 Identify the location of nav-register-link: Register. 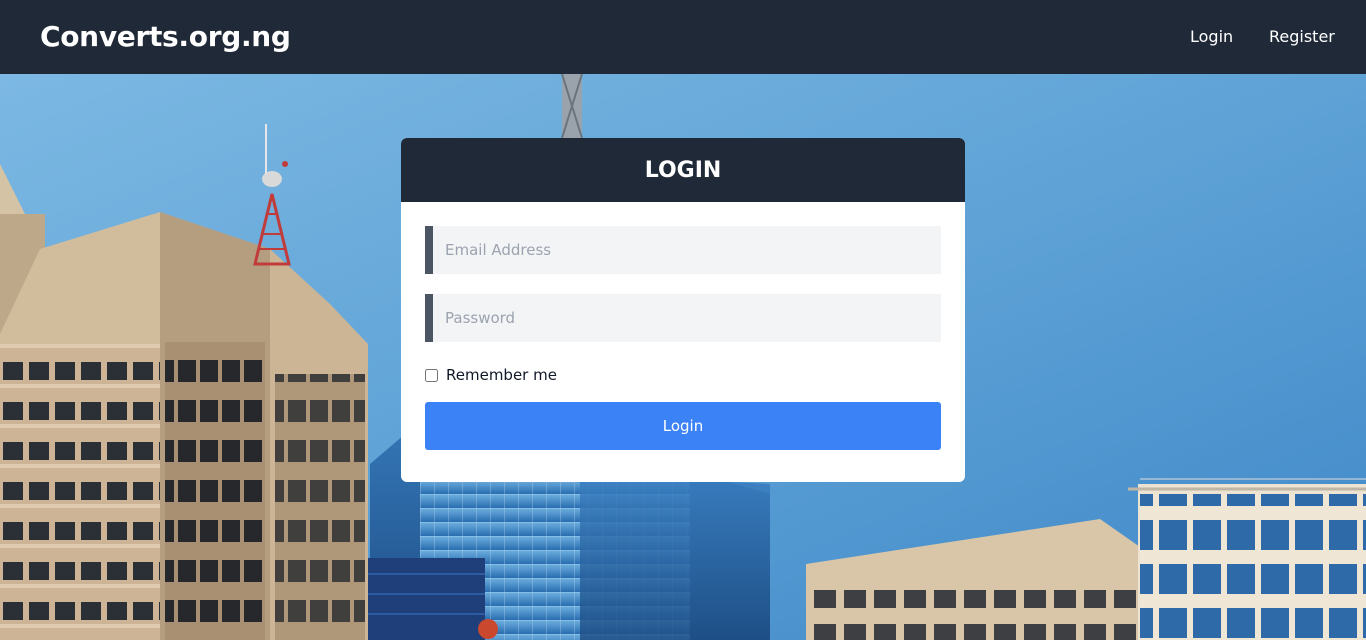
(1302, 37).